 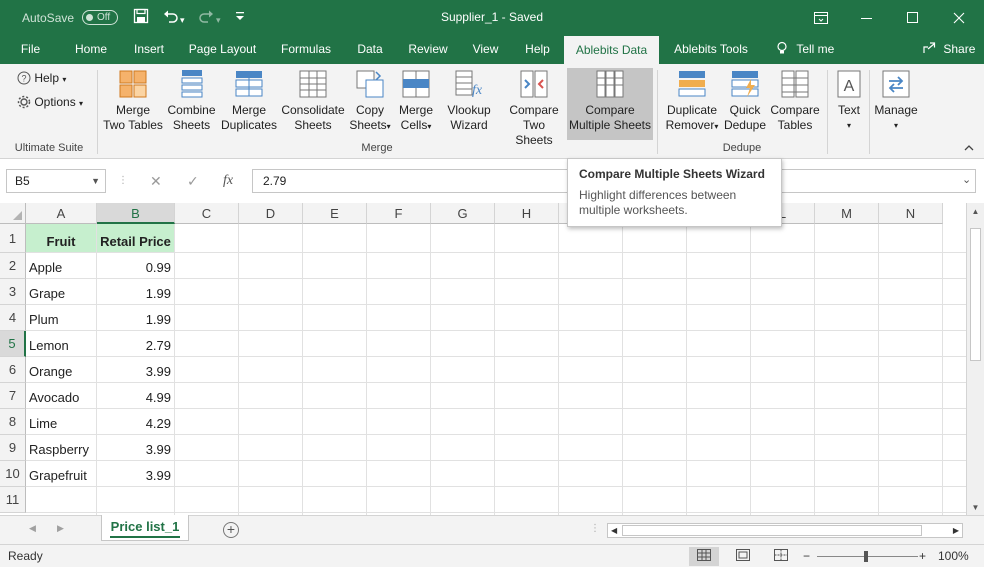 I want to click on ribbon-display-options-icon, so click(x=821, y=17).